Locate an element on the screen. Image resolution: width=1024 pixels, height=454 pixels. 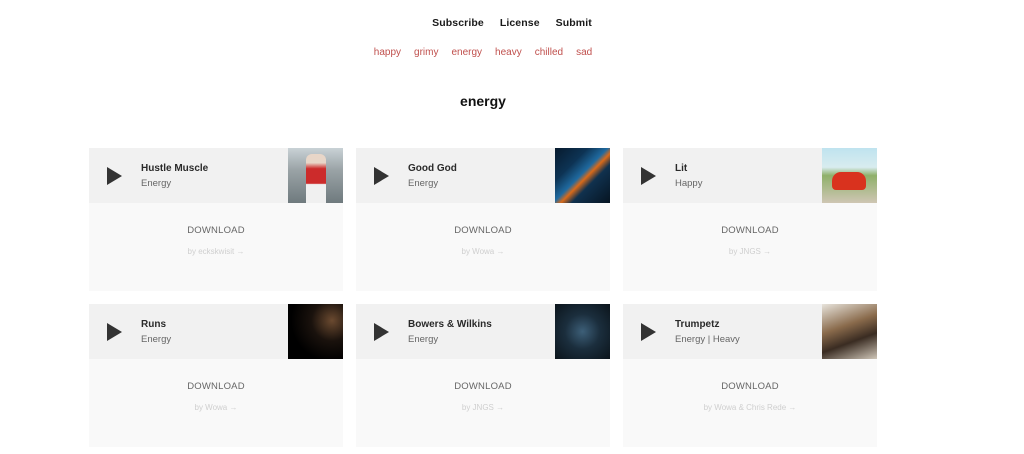
track-card-header: Lit Happy is located at coordinates (750, 175).